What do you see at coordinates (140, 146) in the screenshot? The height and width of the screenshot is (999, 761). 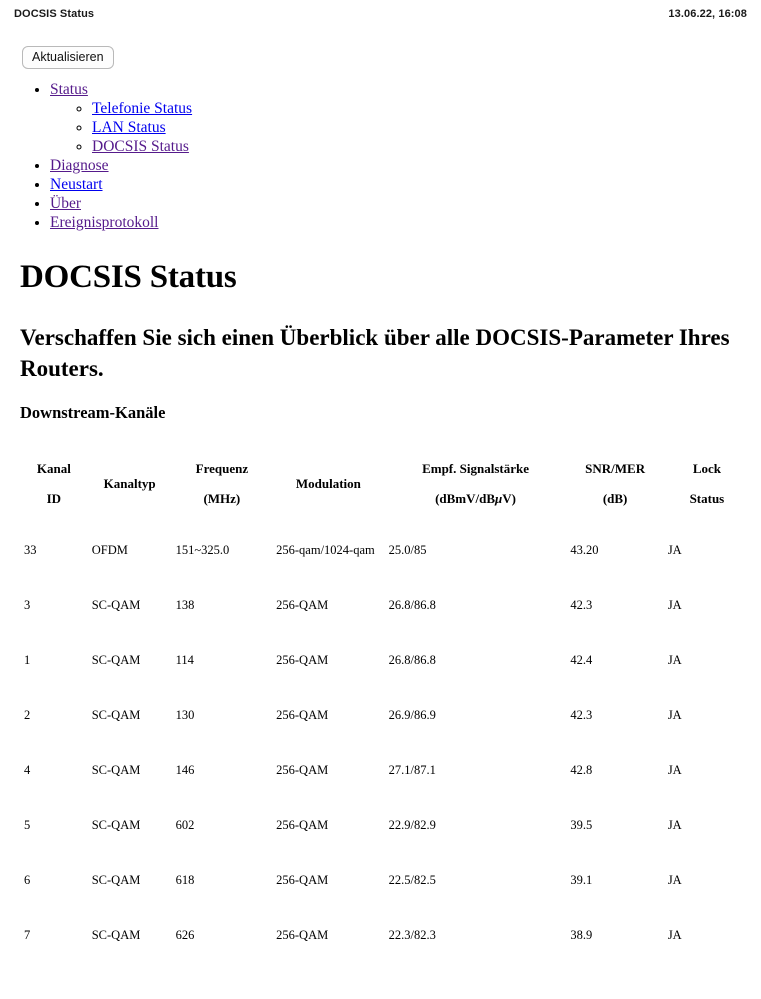 I see `nav-link-docsis-status: DOCSIS Status` at bounding box center [140, 146].